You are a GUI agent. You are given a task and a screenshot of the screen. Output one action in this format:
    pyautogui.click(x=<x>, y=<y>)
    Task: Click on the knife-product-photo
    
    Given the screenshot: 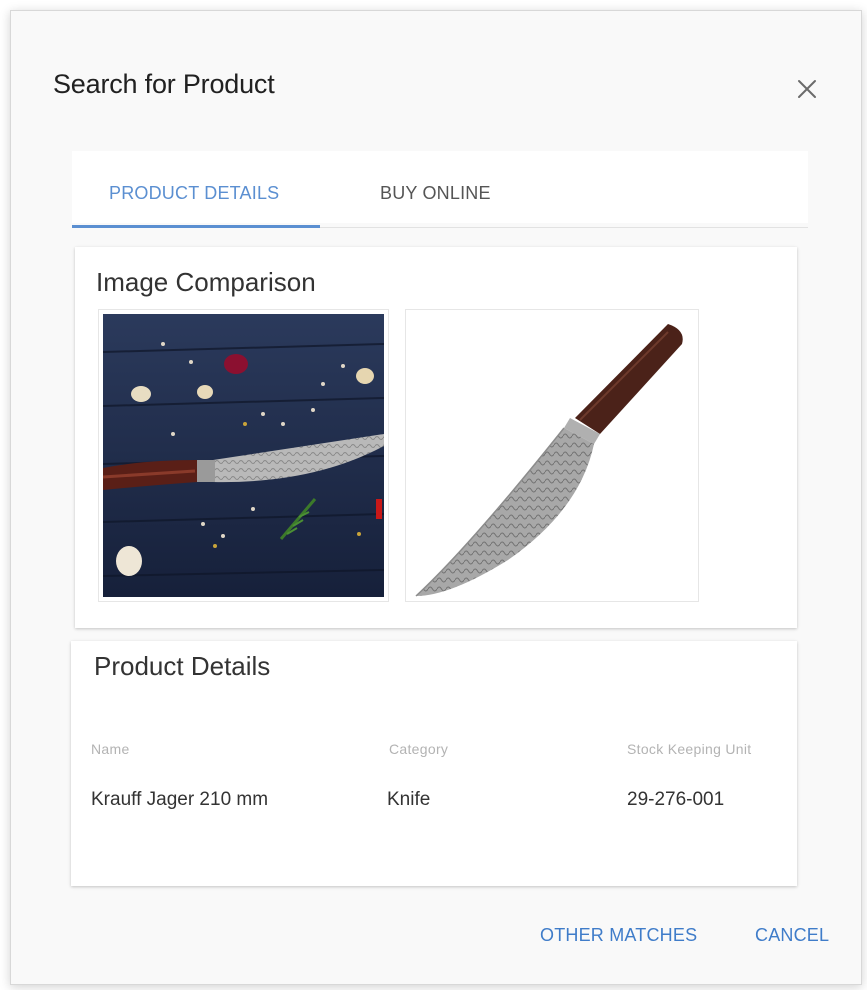 What is the action you would take?
    pyautogui.click(x=552, y=455)
    